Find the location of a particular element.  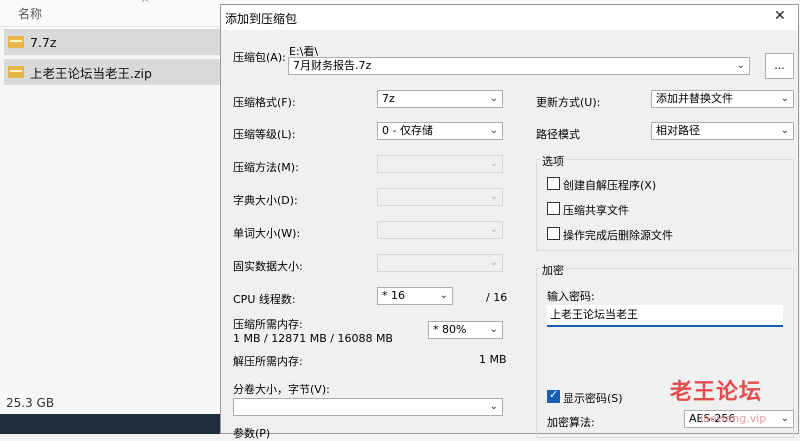

update-mode-select: 添加并替换文件 ⌄ is located at coordinates (722, 99).